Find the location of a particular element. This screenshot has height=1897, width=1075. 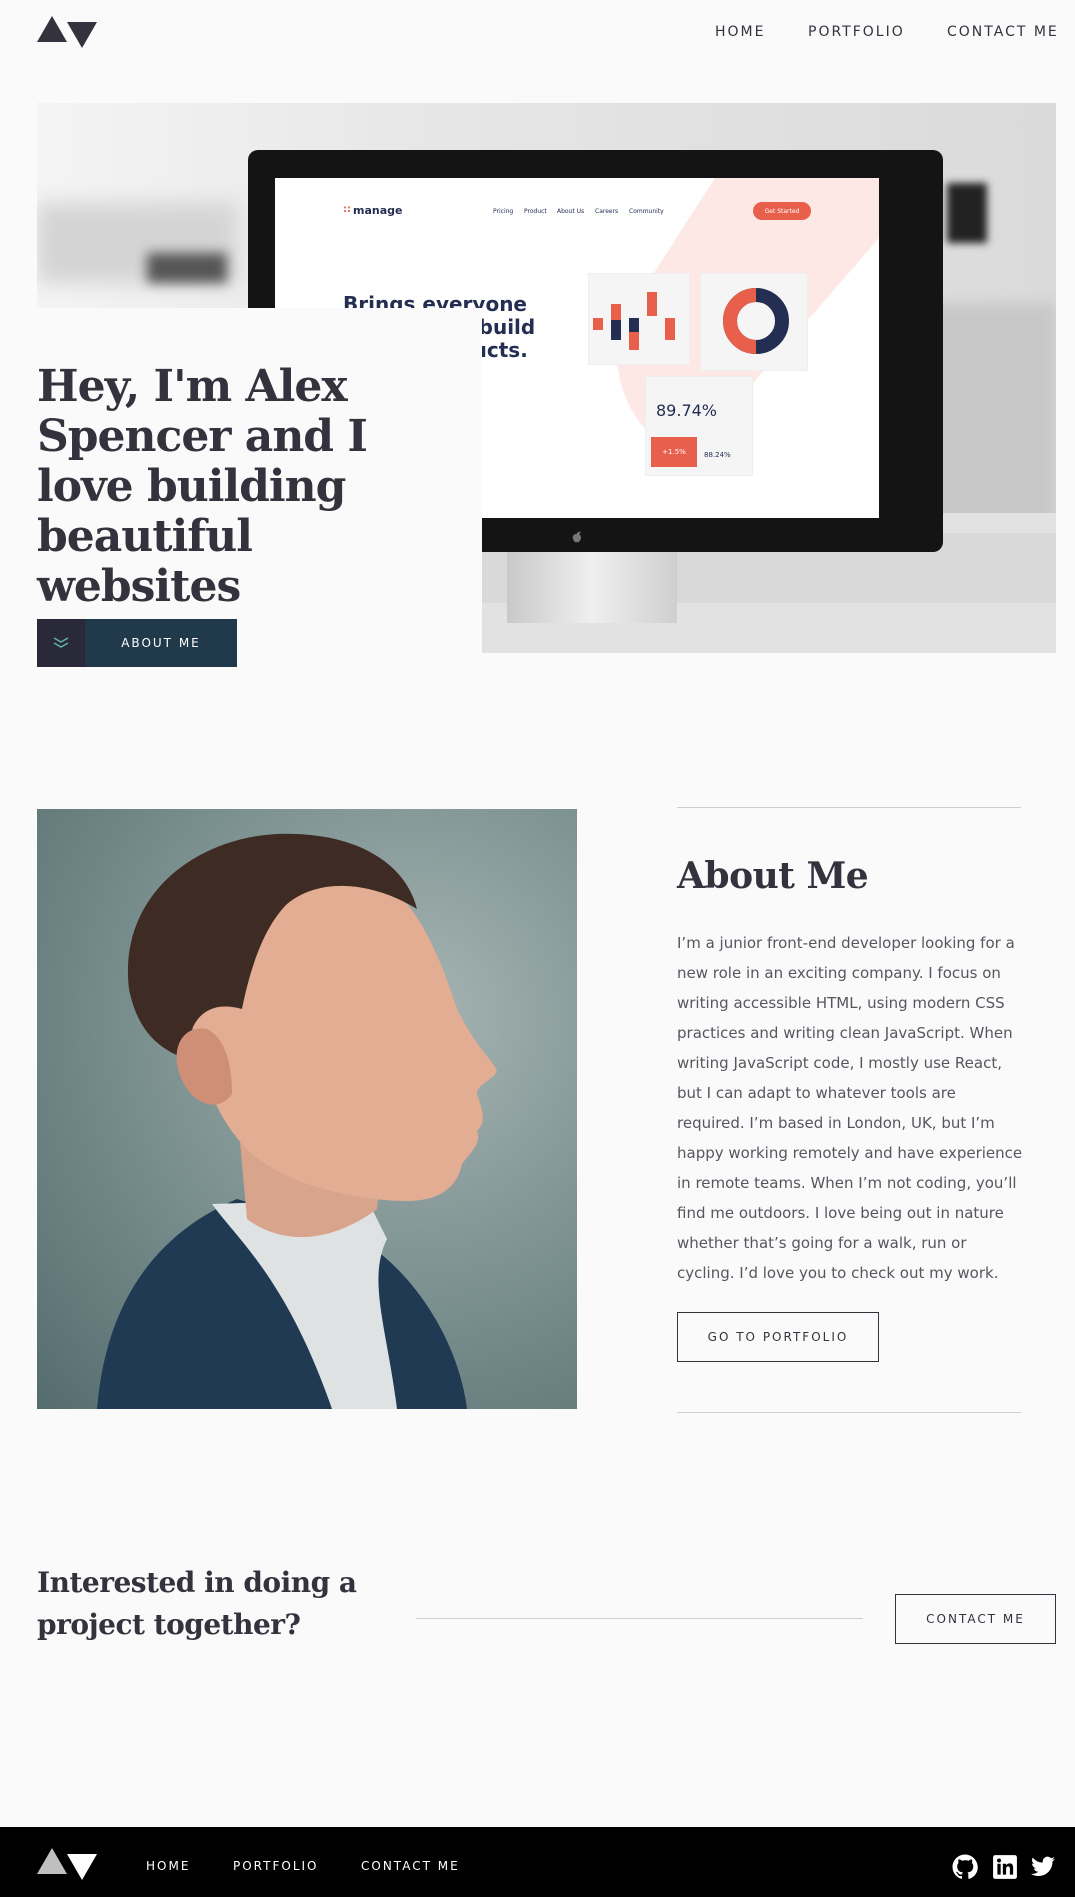

contact-me-button-label: CONTACT ME is located at coordinates (975, 1619).